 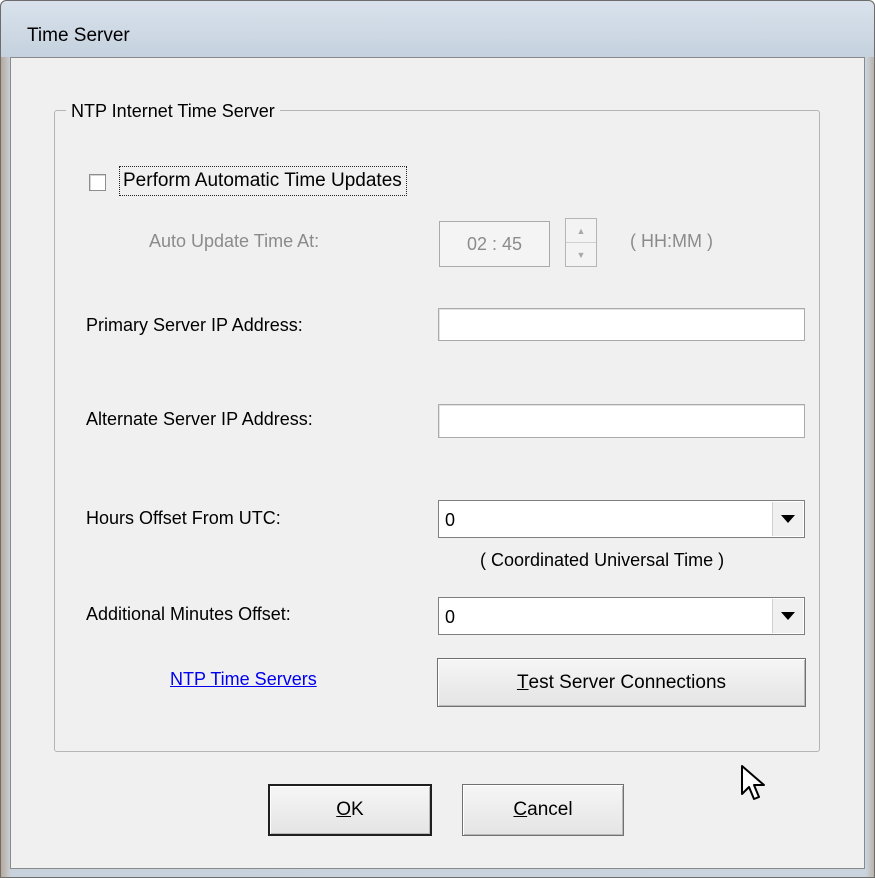 I want to click on group-box-title: NTP Internet Time Server, so click(x=173, y=111).